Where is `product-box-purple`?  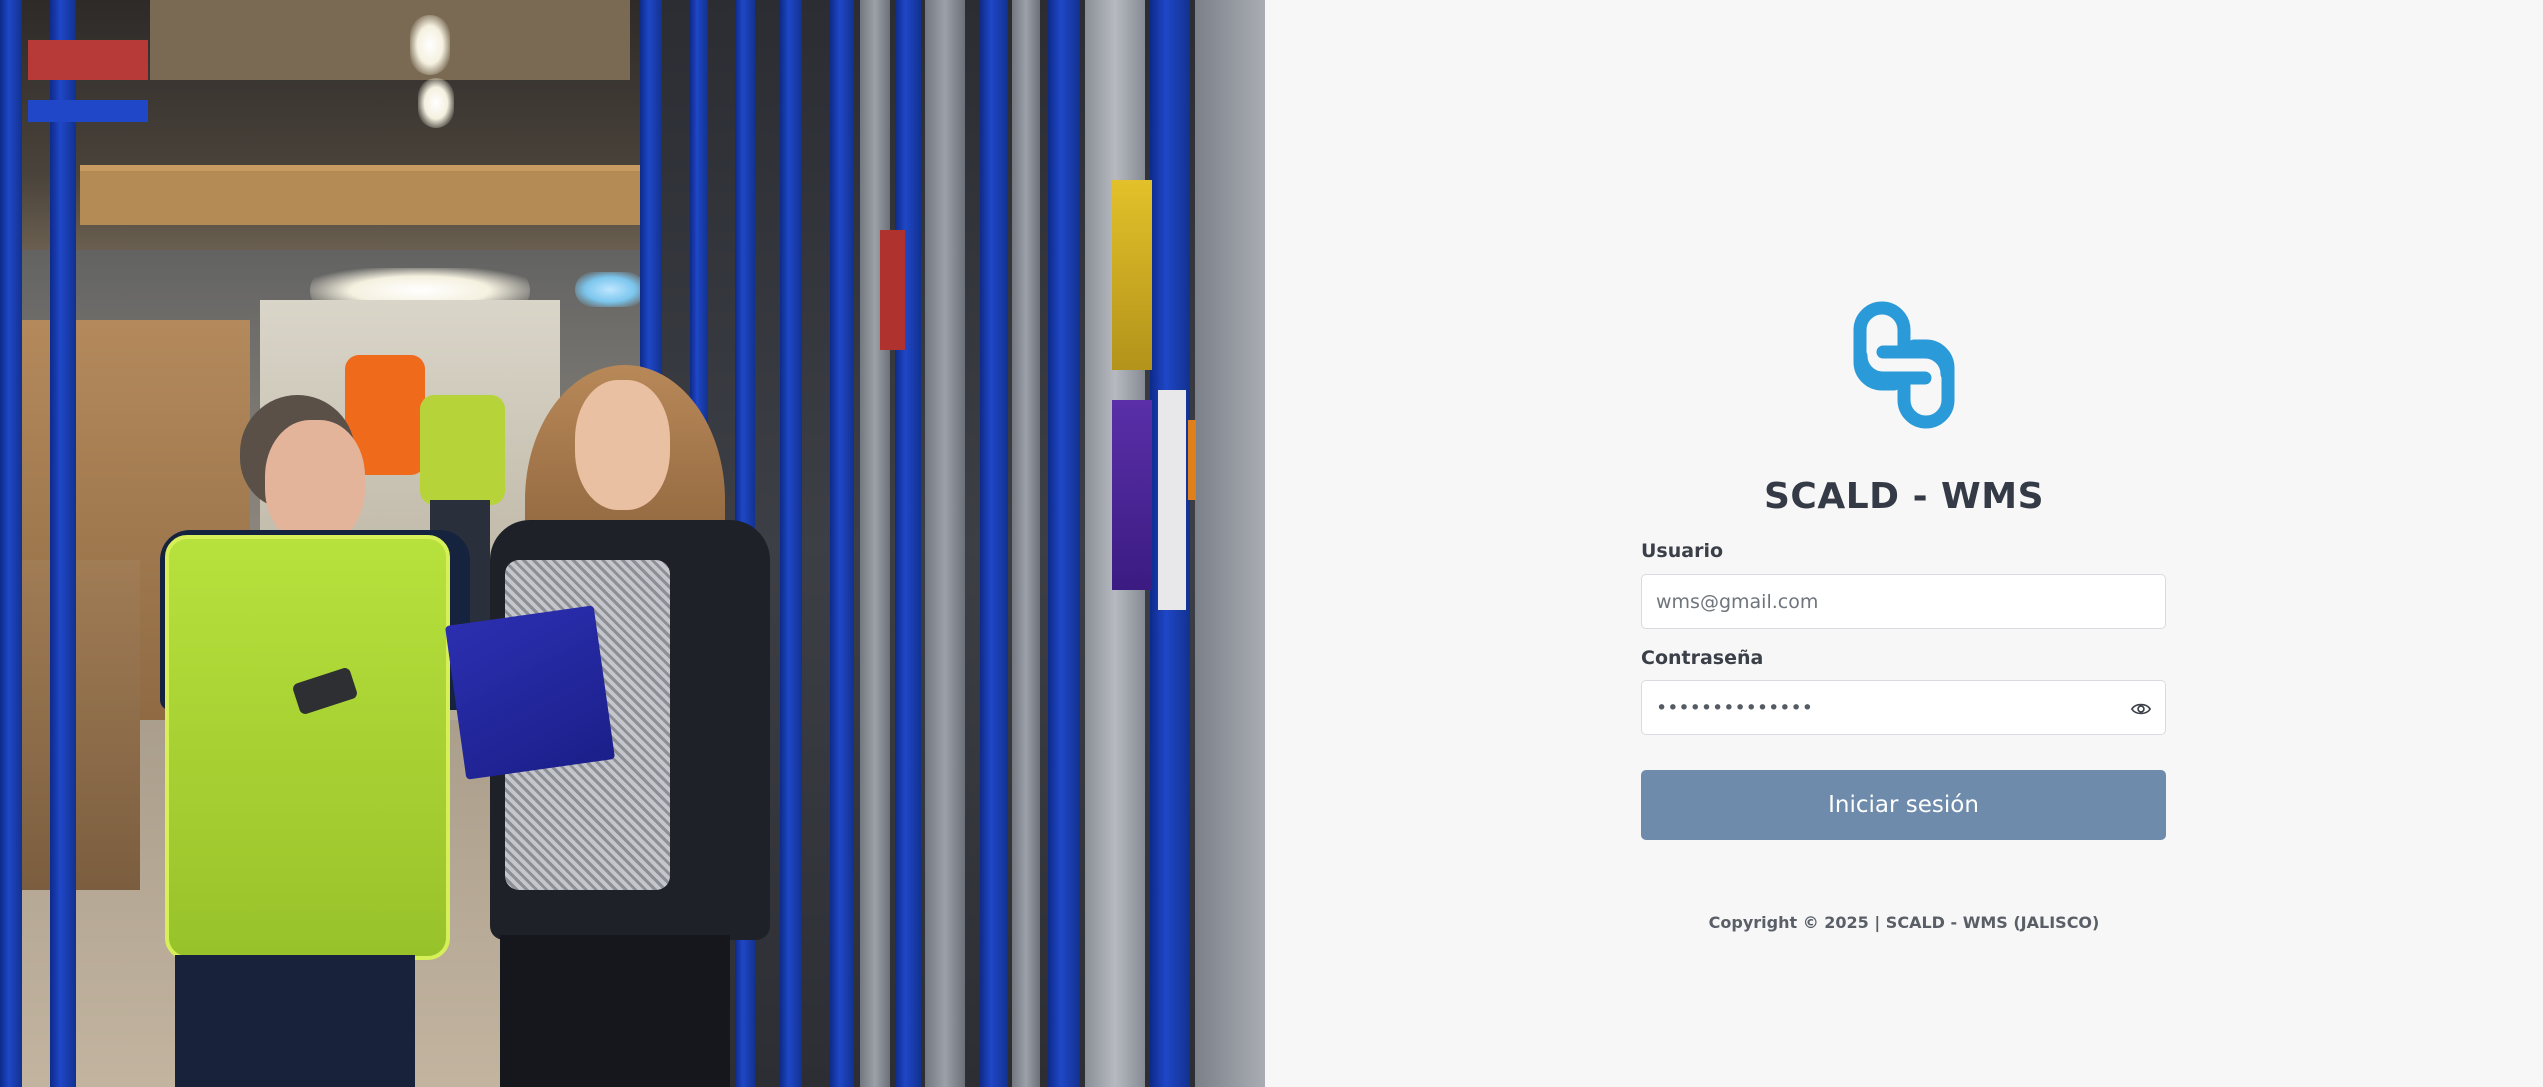 product-box-purple is located at coordinates (1132, 495).